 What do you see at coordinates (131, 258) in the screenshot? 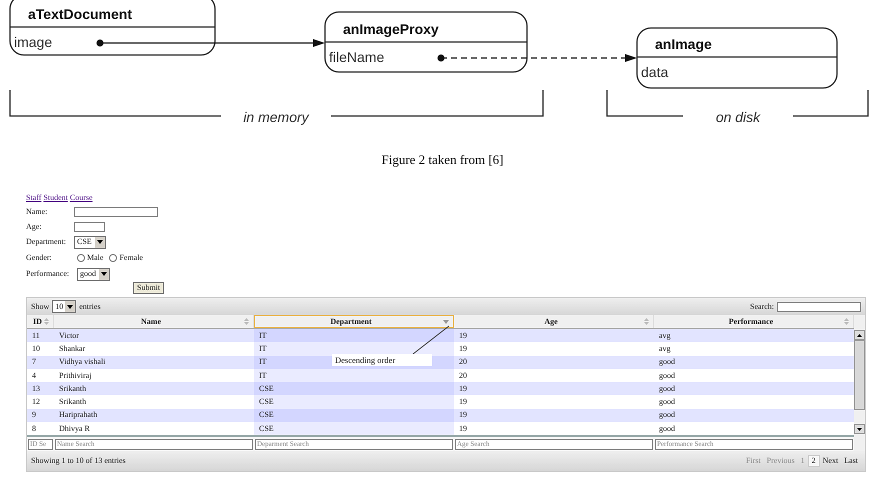
I see `radio-label: Female` at bounding box center [131, 258].